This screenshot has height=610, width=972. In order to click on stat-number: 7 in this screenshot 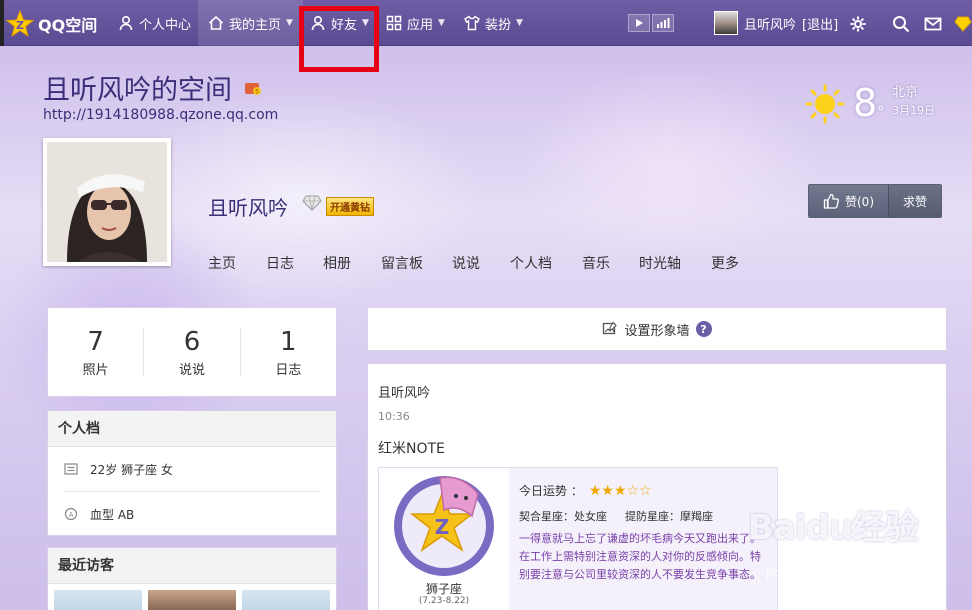, I will do `click(95, 341)`.